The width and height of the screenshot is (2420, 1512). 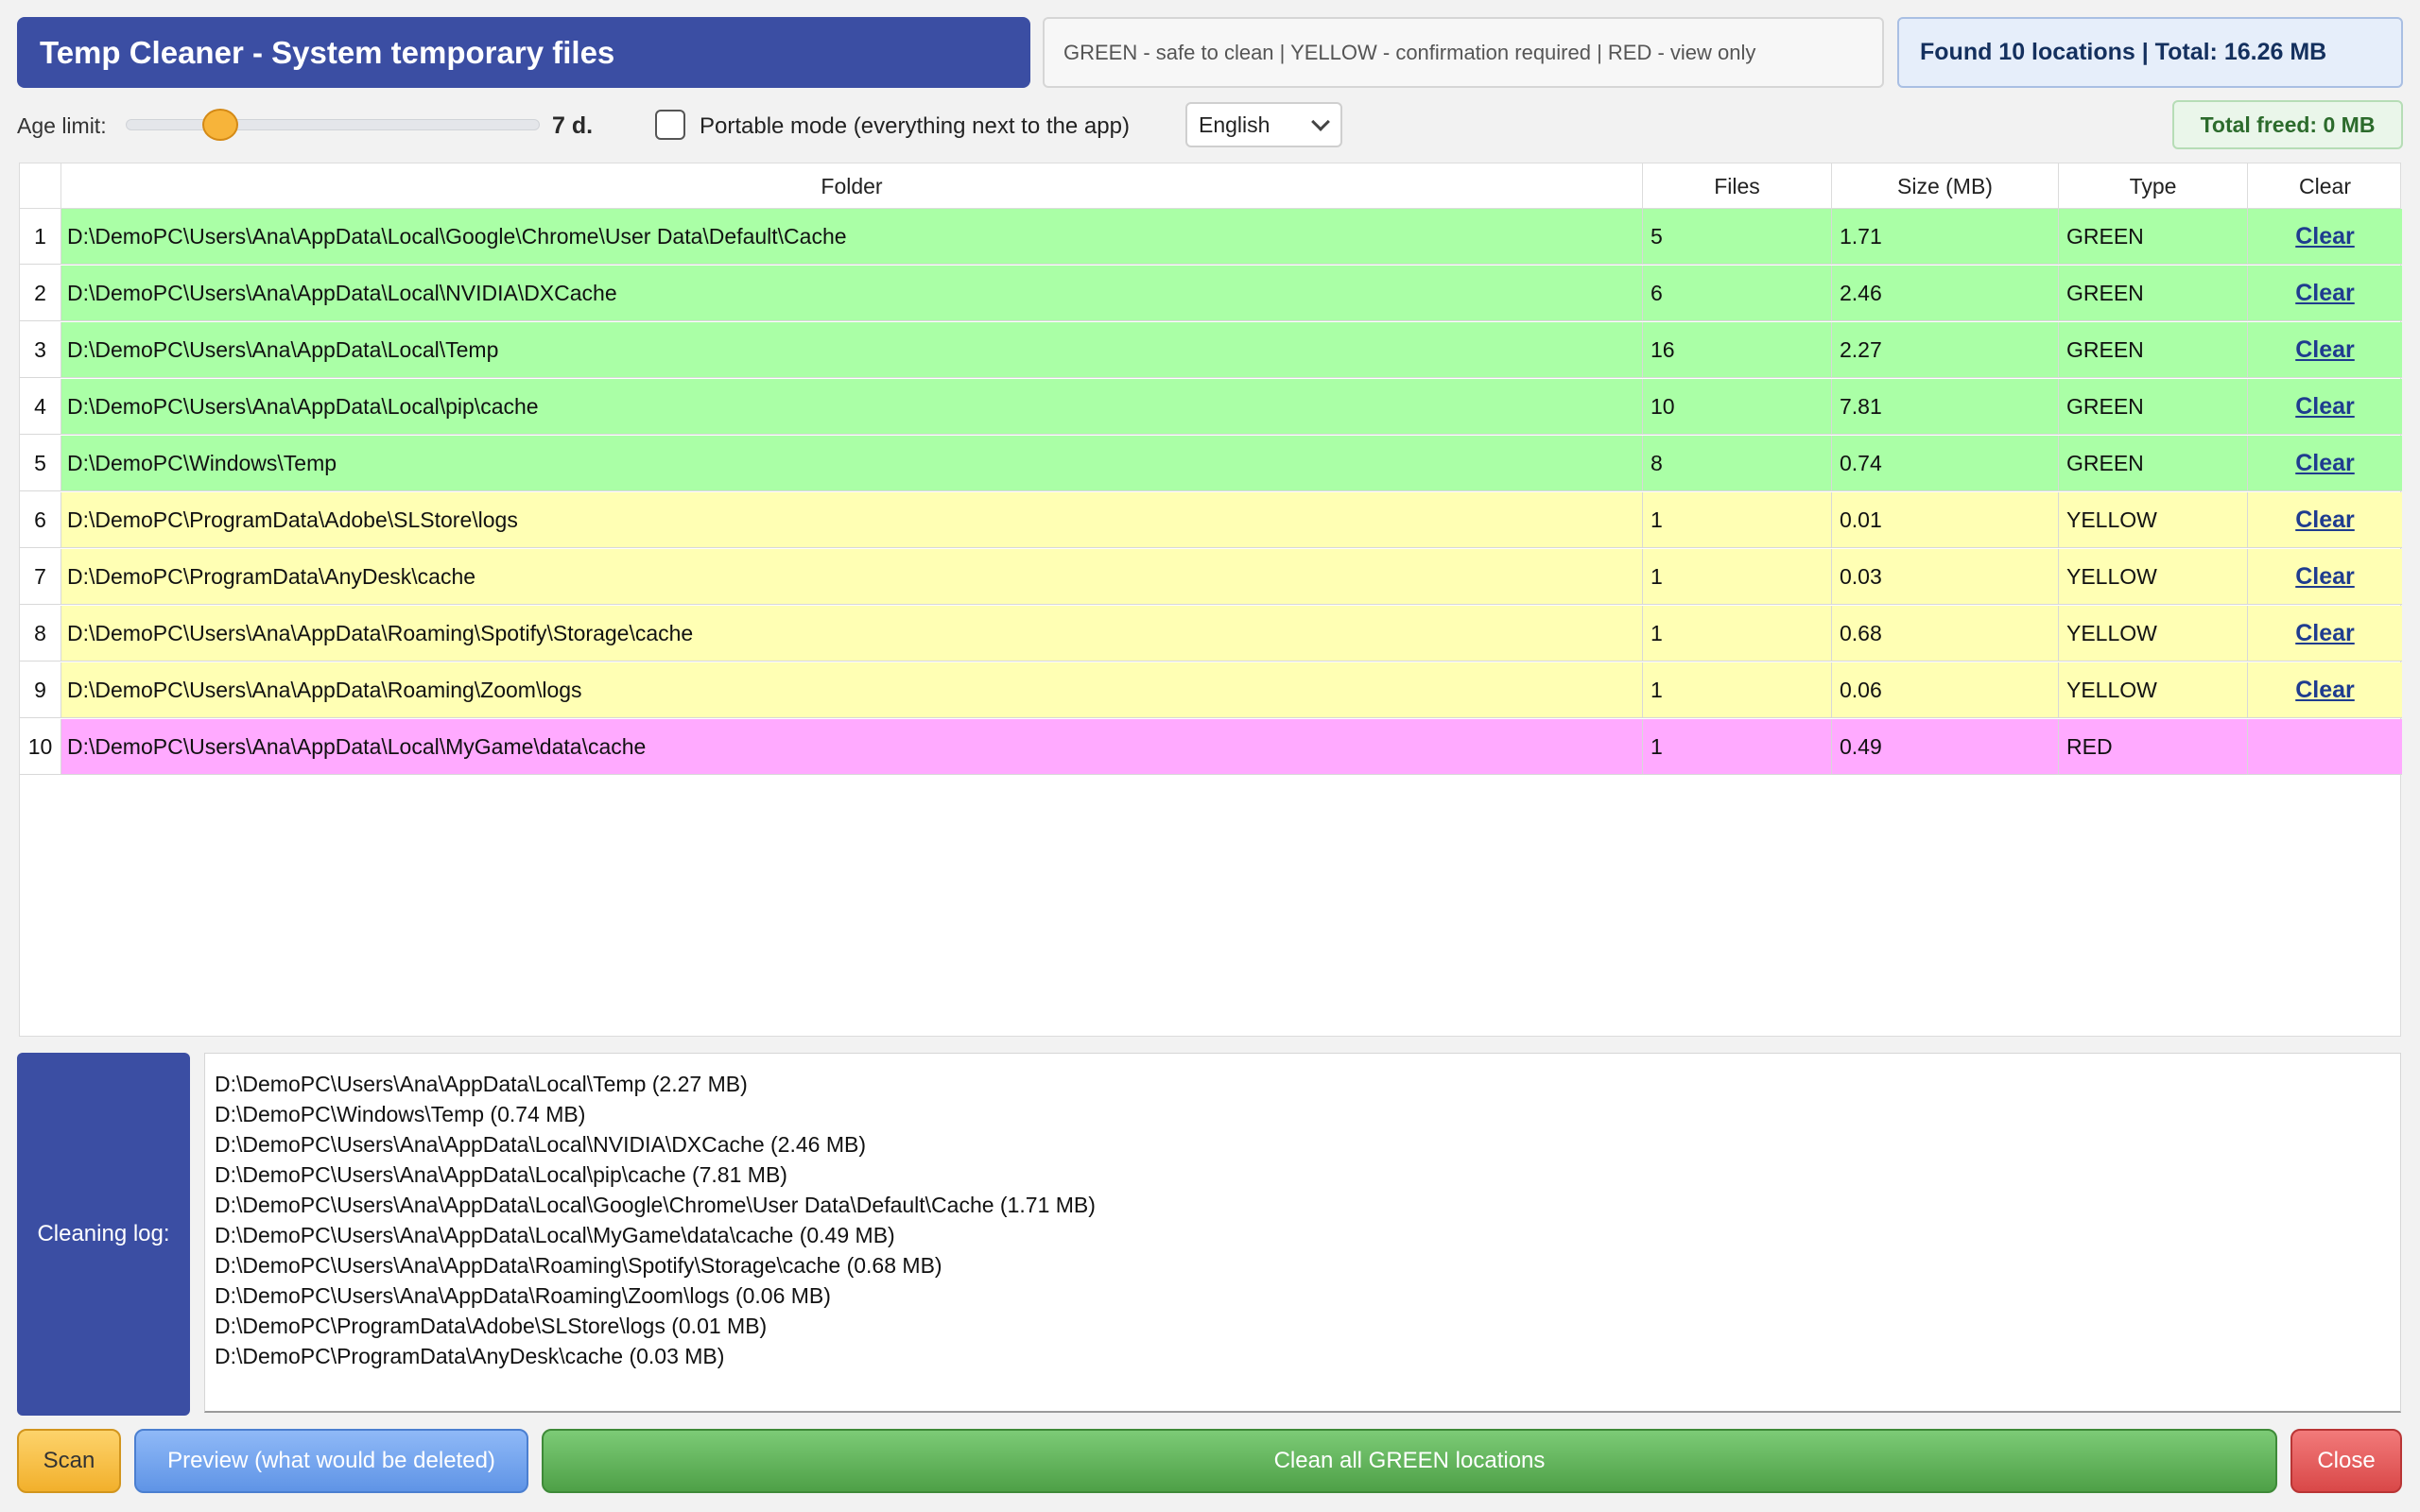 I want to click on type-cell-text: RED, so click(x=2089, y=746).